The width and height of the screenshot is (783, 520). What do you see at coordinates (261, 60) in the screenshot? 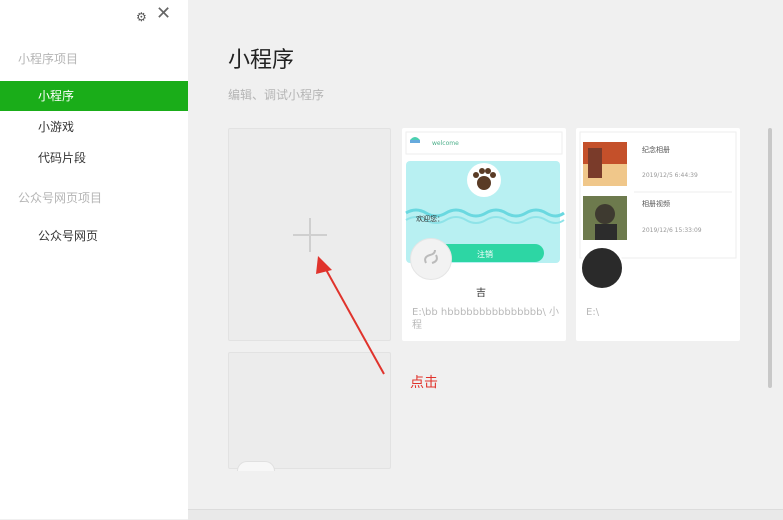
I see `page-title: 小程序` at bounding box center [261, 60].